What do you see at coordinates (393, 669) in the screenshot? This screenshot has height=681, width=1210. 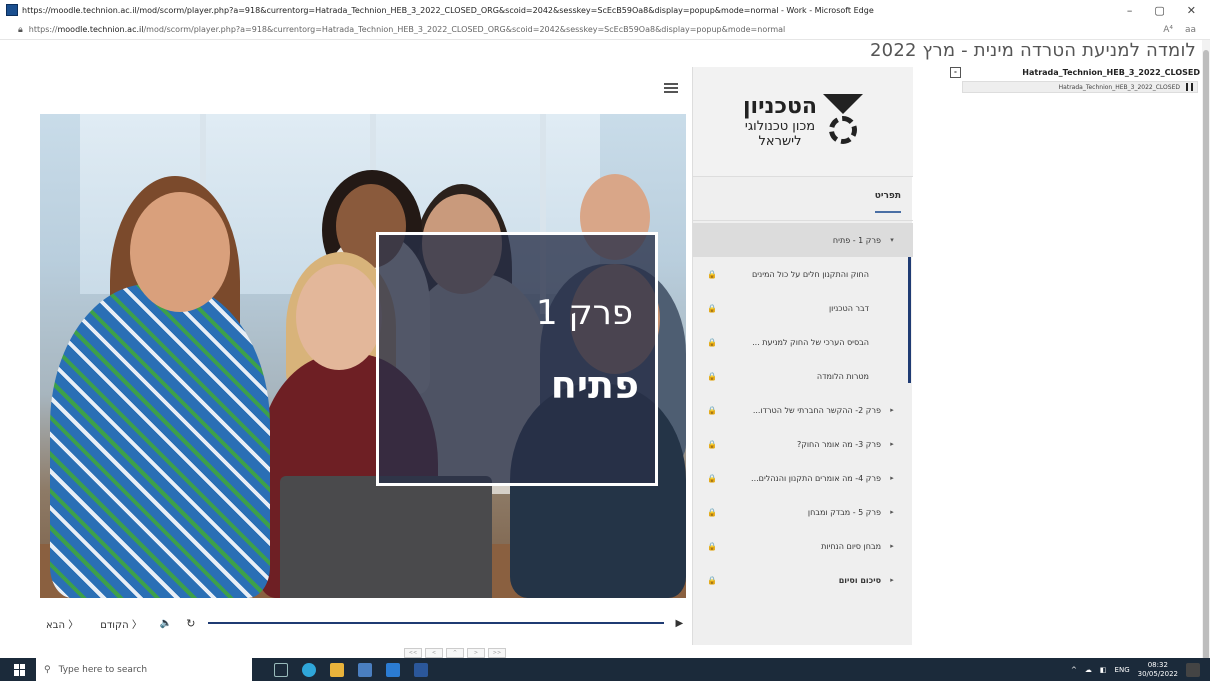 I see `mail-icon` at bounding box center [393, 669].